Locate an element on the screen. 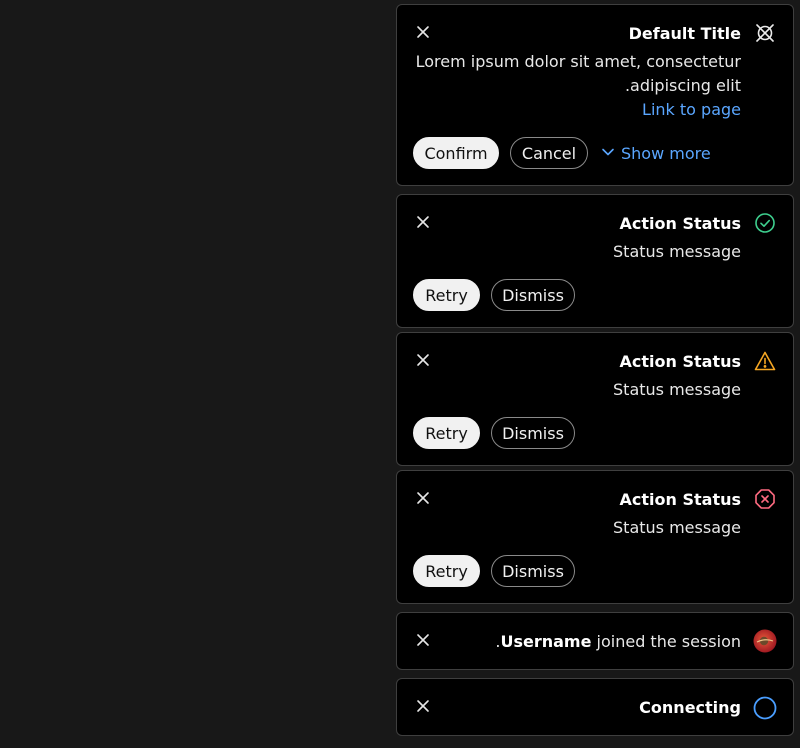 The image size is (800, 748). join-suffix: joined the session is located at coordinates (666, 641).